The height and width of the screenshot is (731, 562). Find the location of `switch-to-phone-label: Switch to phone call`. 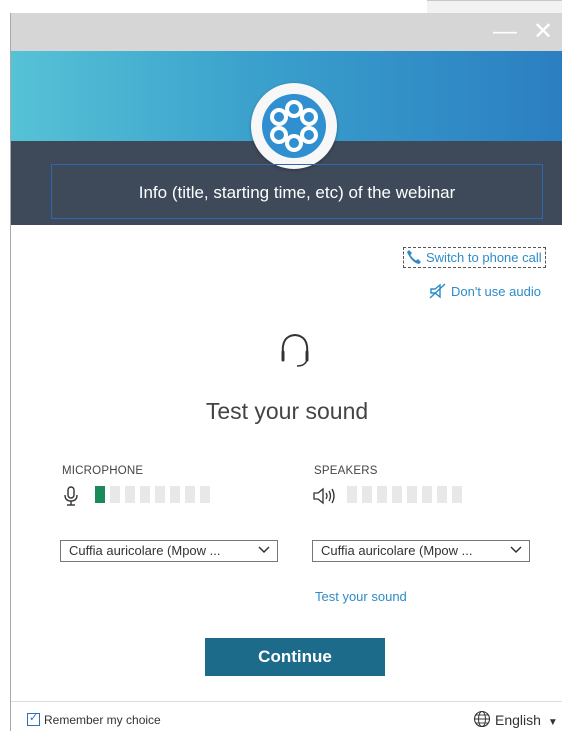

switch-to-phone-label: Switch to phone call is located at coordinates (484, 257).